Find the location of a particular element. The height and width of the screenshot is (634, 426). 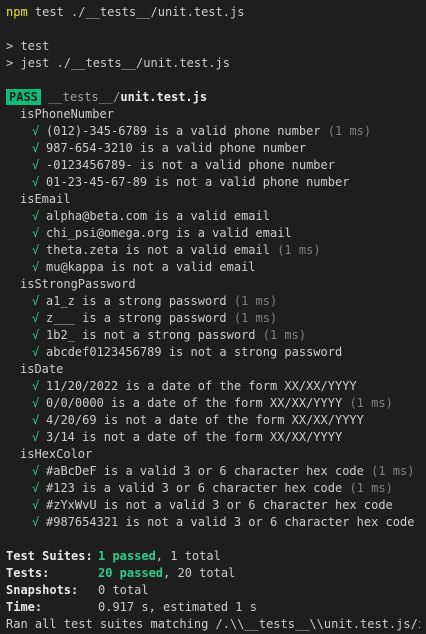

command-line: npm test ./__tests__/unit.test.js is located at coordinates (213, 12).